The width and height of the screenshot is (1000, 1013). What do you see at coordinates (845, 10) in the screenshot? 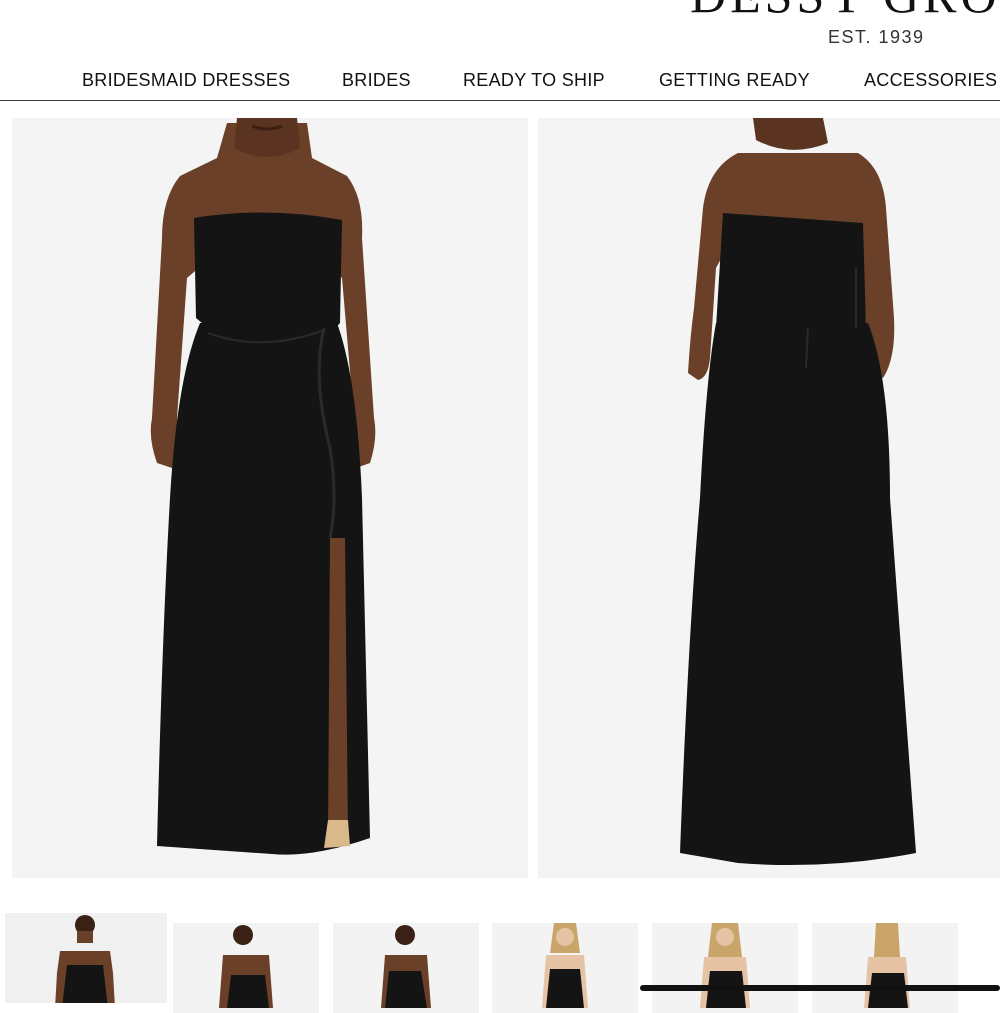
I see `brand-wordmark: DESSY GROUP` at bounding box center [845, 10].